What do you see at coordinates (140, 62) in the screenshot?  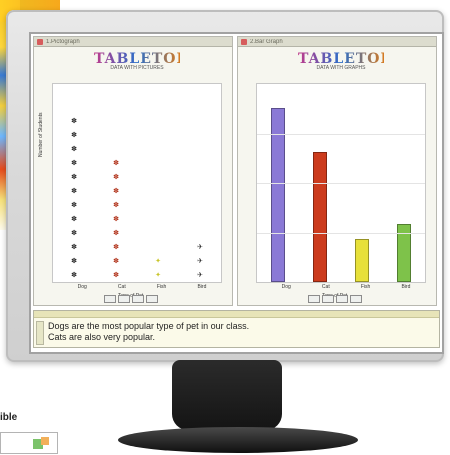 I see `left-logo: TABLETOP DATA WITH PICTURES` at bounding box center [140, 62].